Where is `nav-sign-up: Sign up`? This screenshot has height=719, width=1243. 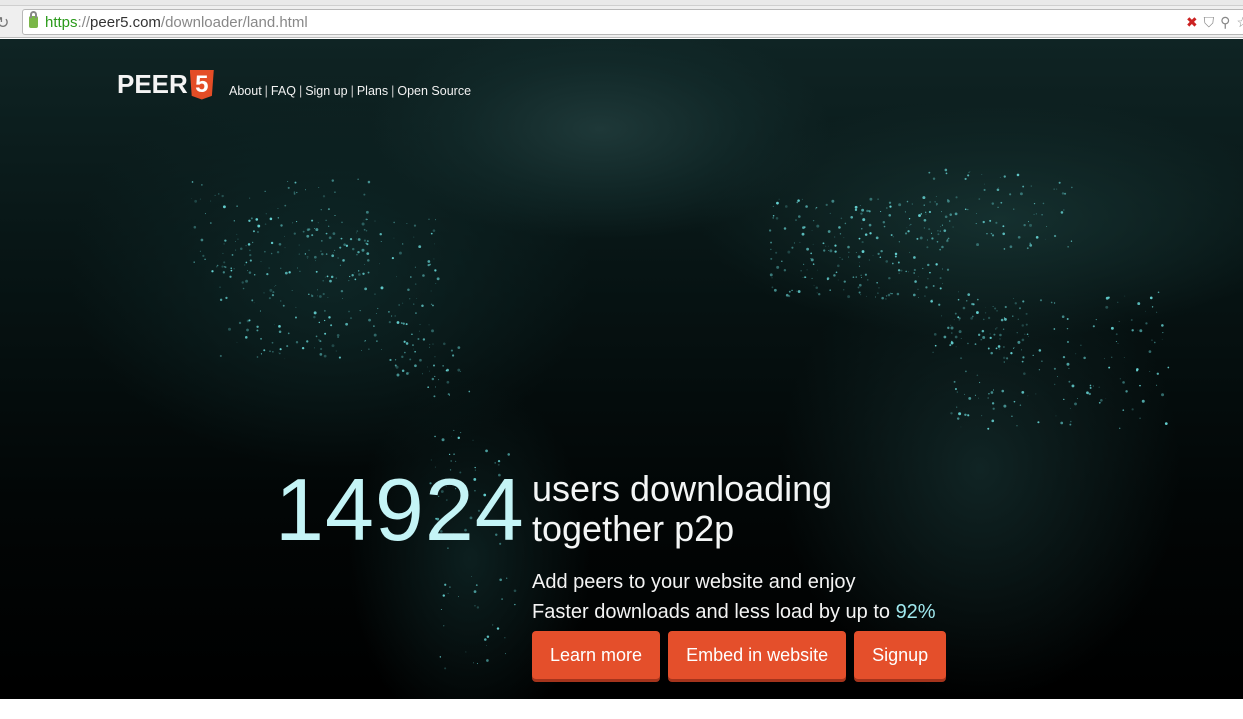
nav-sign-up: Sign up is located at coordinates (326, 91).